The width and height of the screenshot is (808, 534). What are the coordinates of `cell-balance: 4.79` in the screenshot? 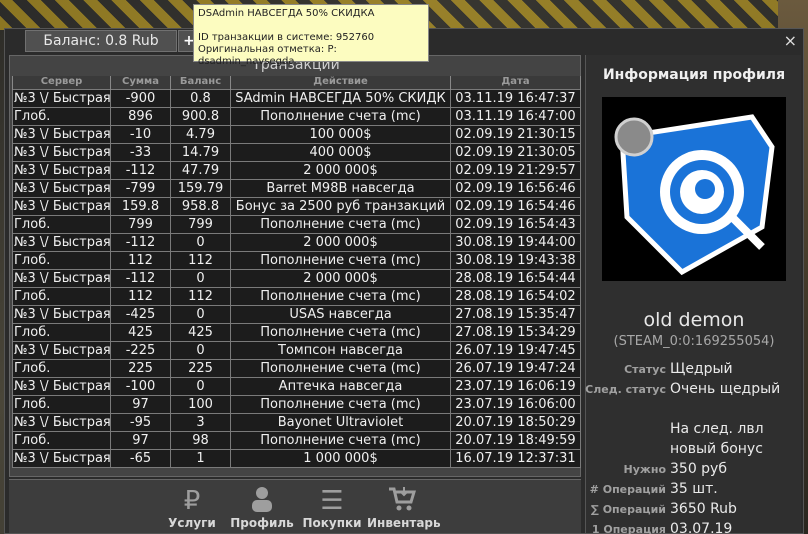 It's located at (200, 134).